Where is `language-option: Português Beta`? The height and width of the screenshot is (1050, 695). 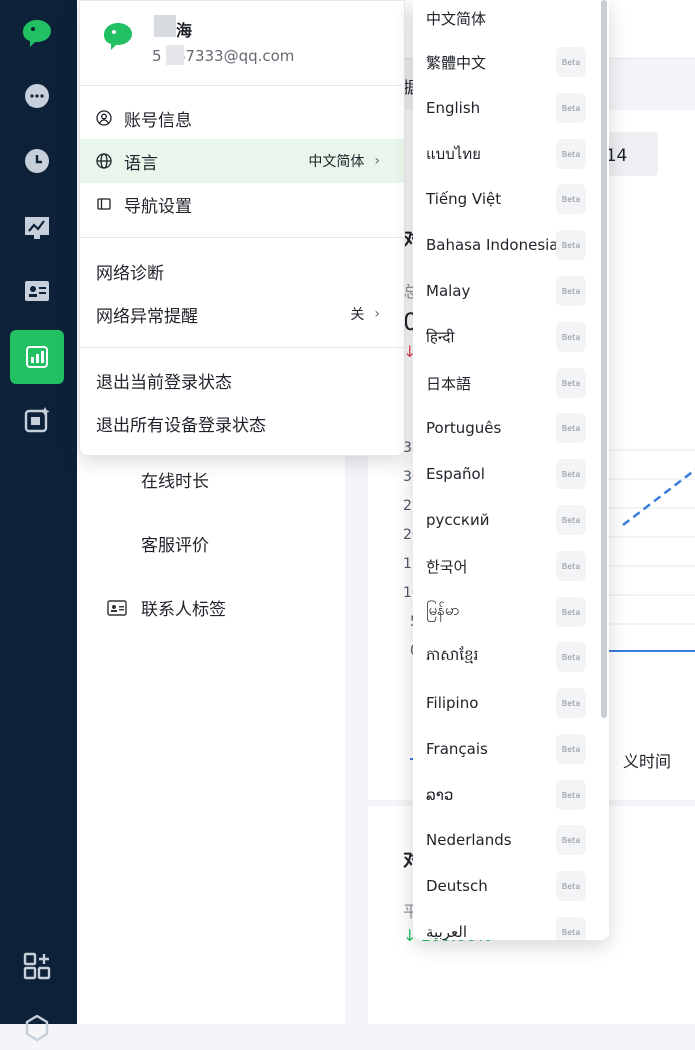 language-option: Português Beta is located at coordinates (511, 428).